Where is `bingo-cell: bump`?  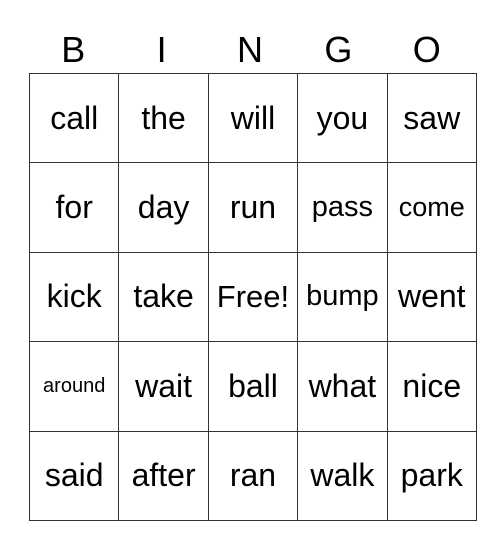 bingo-cell: bump is located at coordinates (342, 297).